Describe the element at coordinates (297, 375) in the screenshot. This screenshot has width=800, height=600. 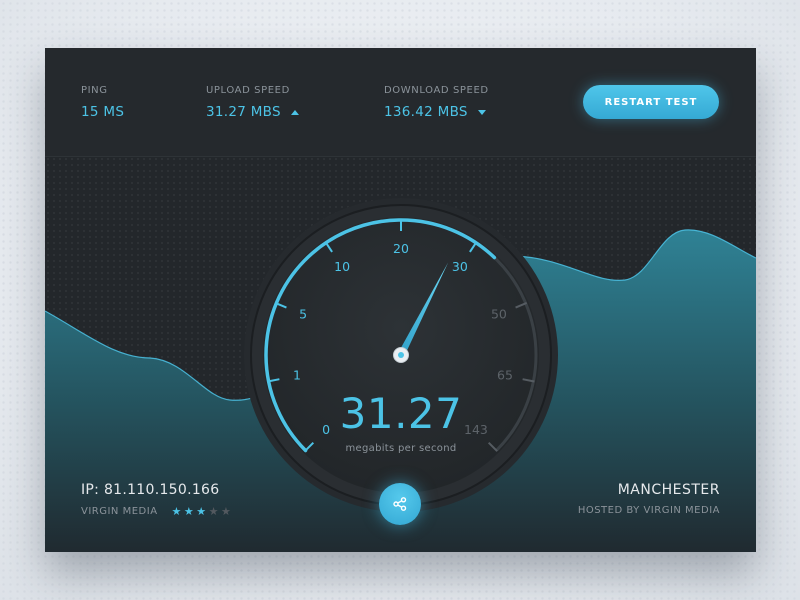
I see `gauge-tick-label: 1` at that location.